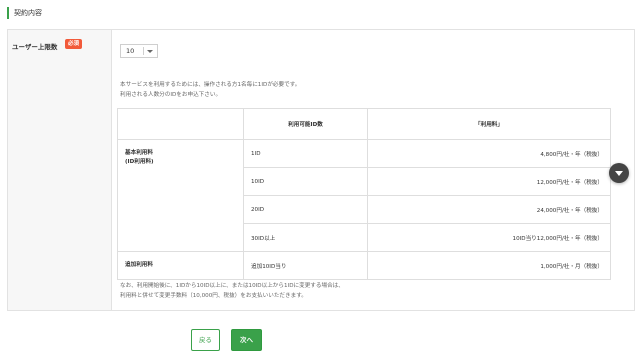 The width and height of the screenshot is (640, 355). Describe the element at coordinates (489, 153) in the screenshot. I see `price-cell: 4,800円/社・年（税抜）` at that location.